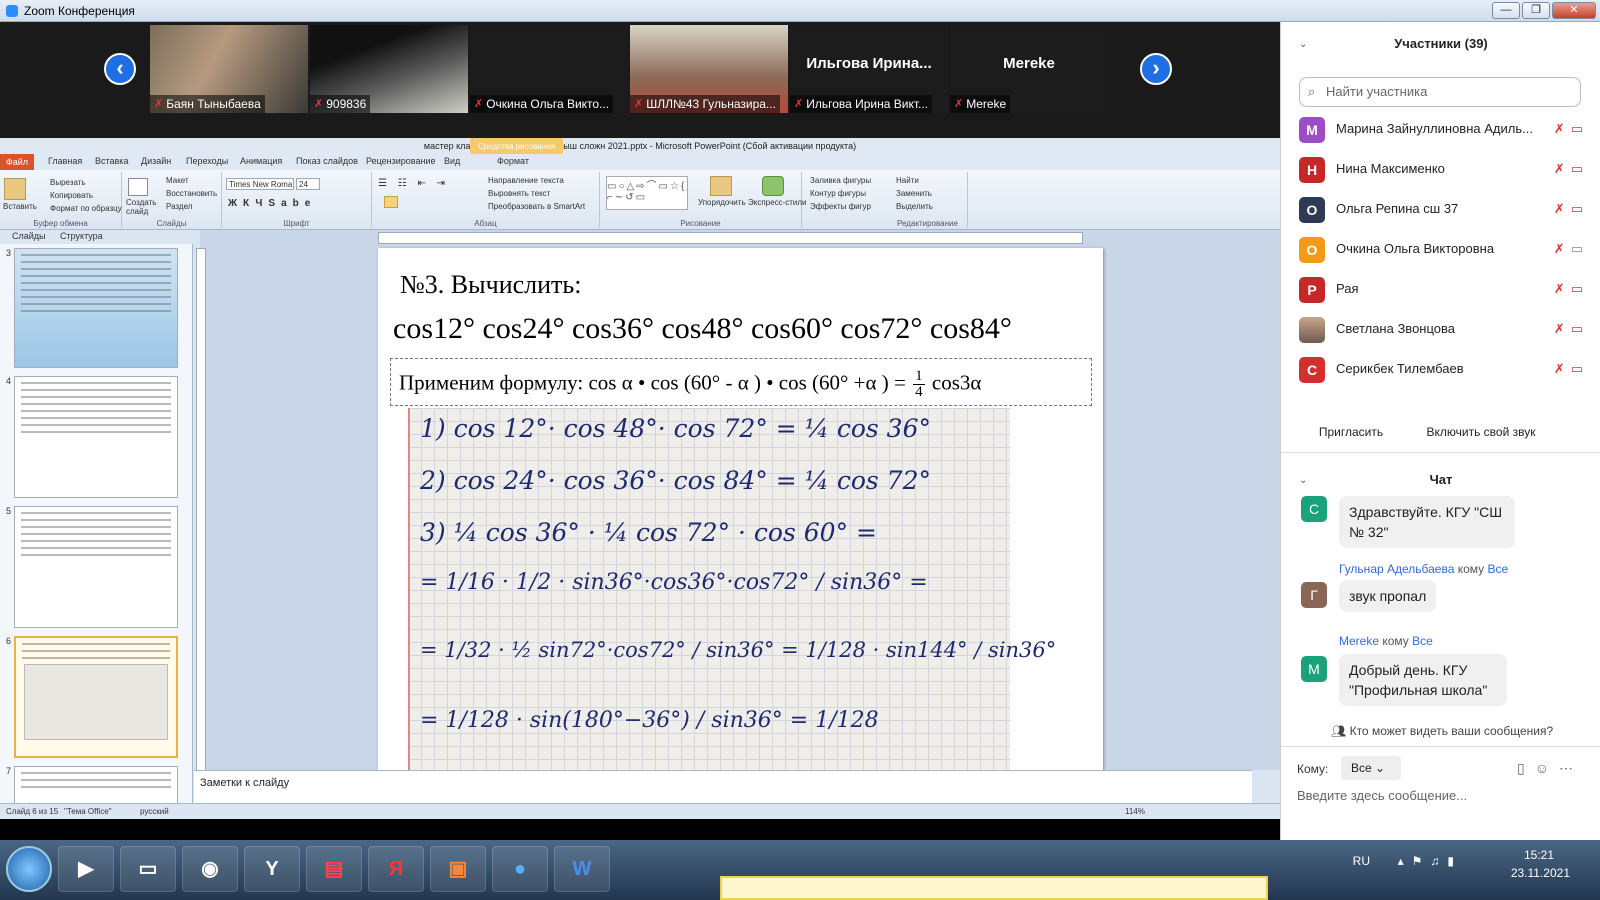  What do you see at coordinates (907, 180) in the screenshot?
I see `find-button: Найти` at bounding box center [907, 180].